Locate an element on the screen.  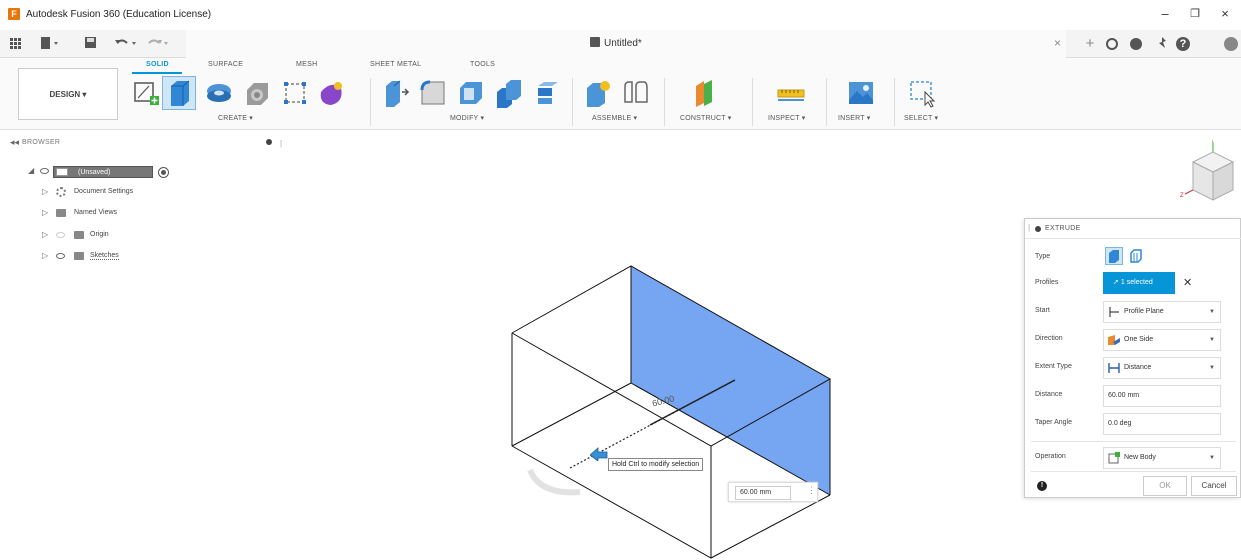
distance-field: 60.00 mm is located at coordinates (1162, 396).